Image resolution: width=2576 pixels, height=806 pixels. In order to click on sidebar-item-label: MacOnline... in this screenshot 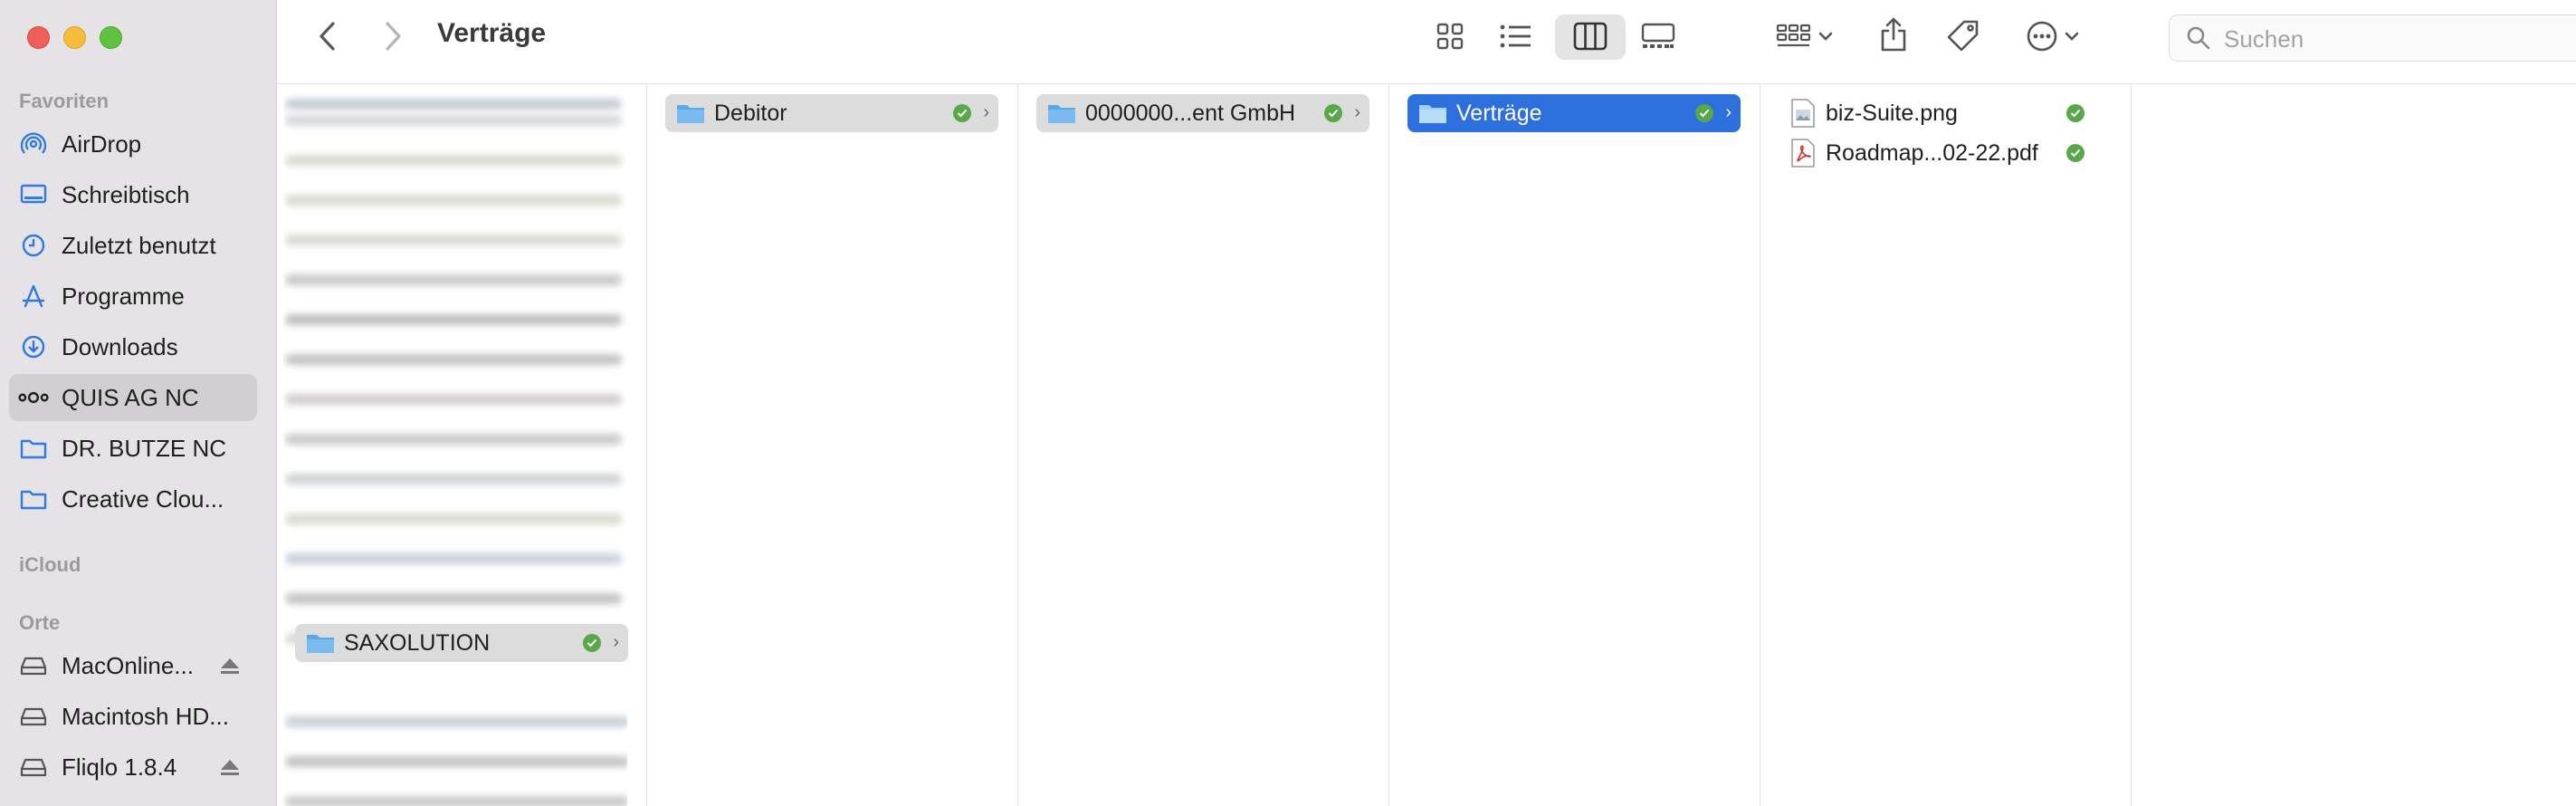, I will do `click(128, 665)`.